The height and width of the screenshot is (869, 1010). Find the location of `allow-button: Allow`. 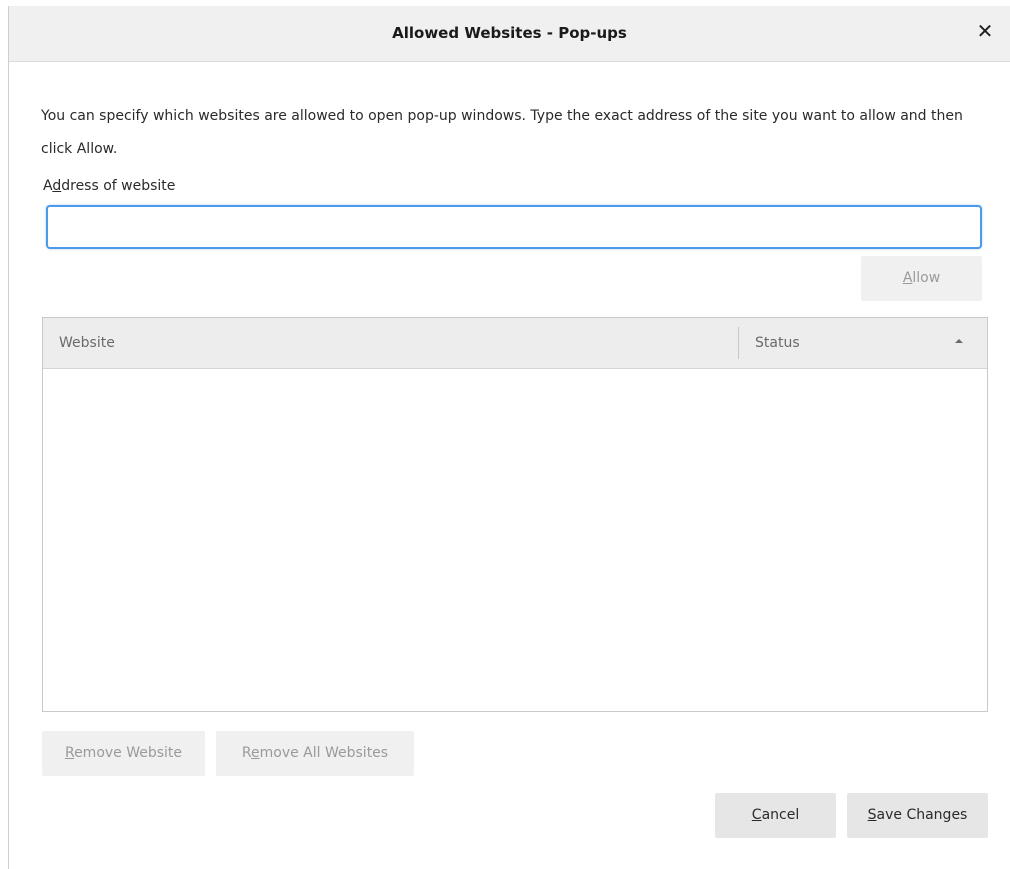

allow-button: Allow is located at coordinates (921, 278).